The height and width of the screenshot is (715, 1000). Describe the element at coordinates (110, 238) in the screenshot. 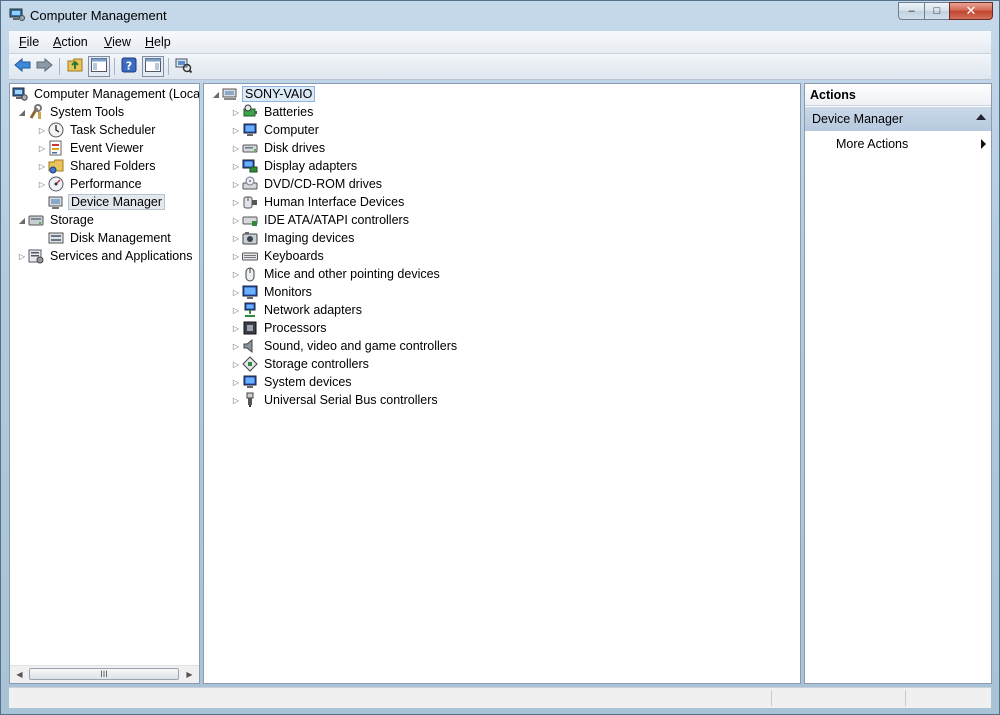

I see `tree-item-disk-management: Disk Management` at that location.